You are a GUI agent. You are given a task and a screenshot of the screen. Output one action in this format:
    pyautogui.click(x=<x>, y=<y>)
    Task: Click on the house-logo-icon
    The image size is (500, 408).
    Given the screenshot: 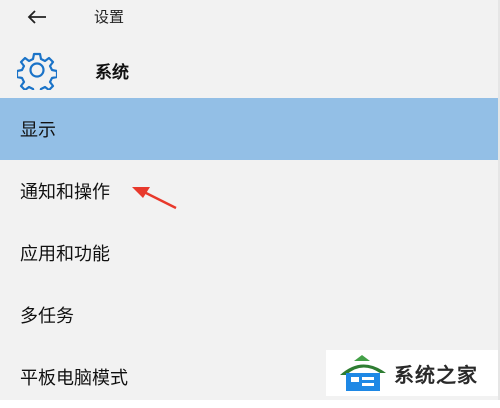 What is the action you would take?
    pyautogui.click(x=363, y=373)
    